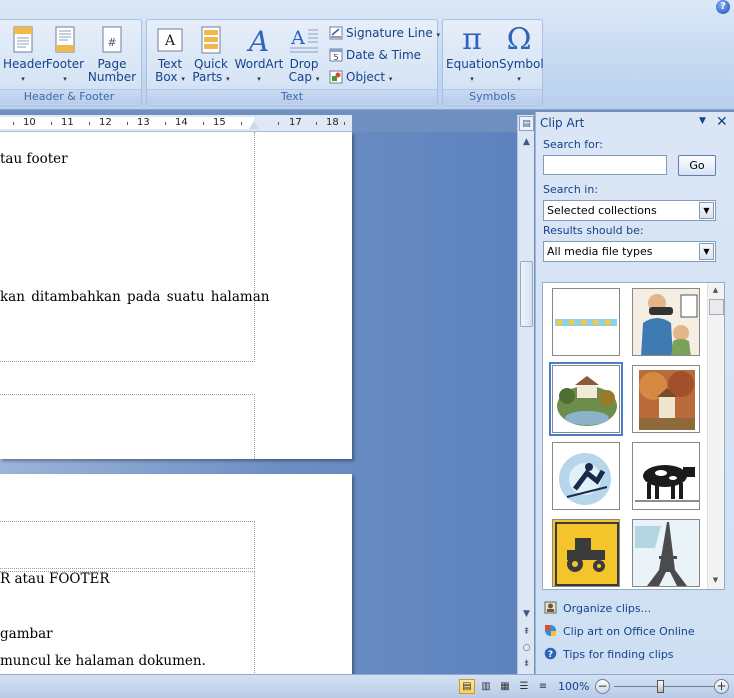 The image size is (734, 698). Describe the element at coordinates (571, 189) in the screenshot. I see `search-in-label: Search in:` at that location.